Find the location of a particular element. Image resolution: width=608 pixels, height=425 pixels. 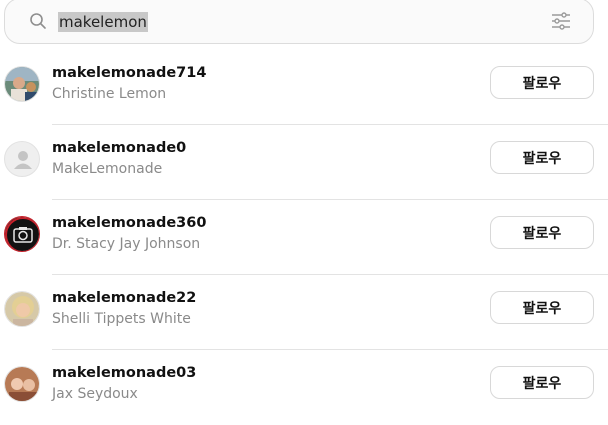

sliders-icon is located at coordinates (561, 21).